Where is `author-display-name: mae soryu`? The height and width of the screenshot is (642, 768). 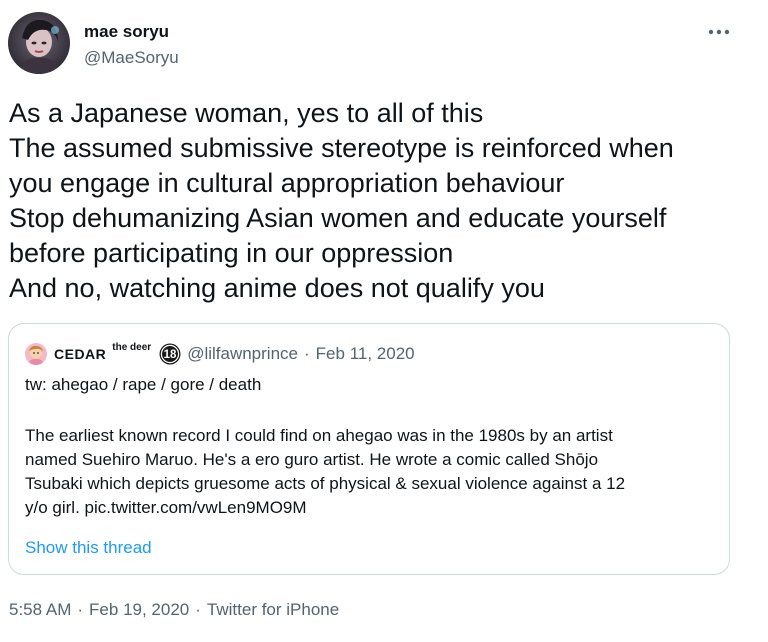
author-display-name: mae soryu is located at coordinates (126, 32).